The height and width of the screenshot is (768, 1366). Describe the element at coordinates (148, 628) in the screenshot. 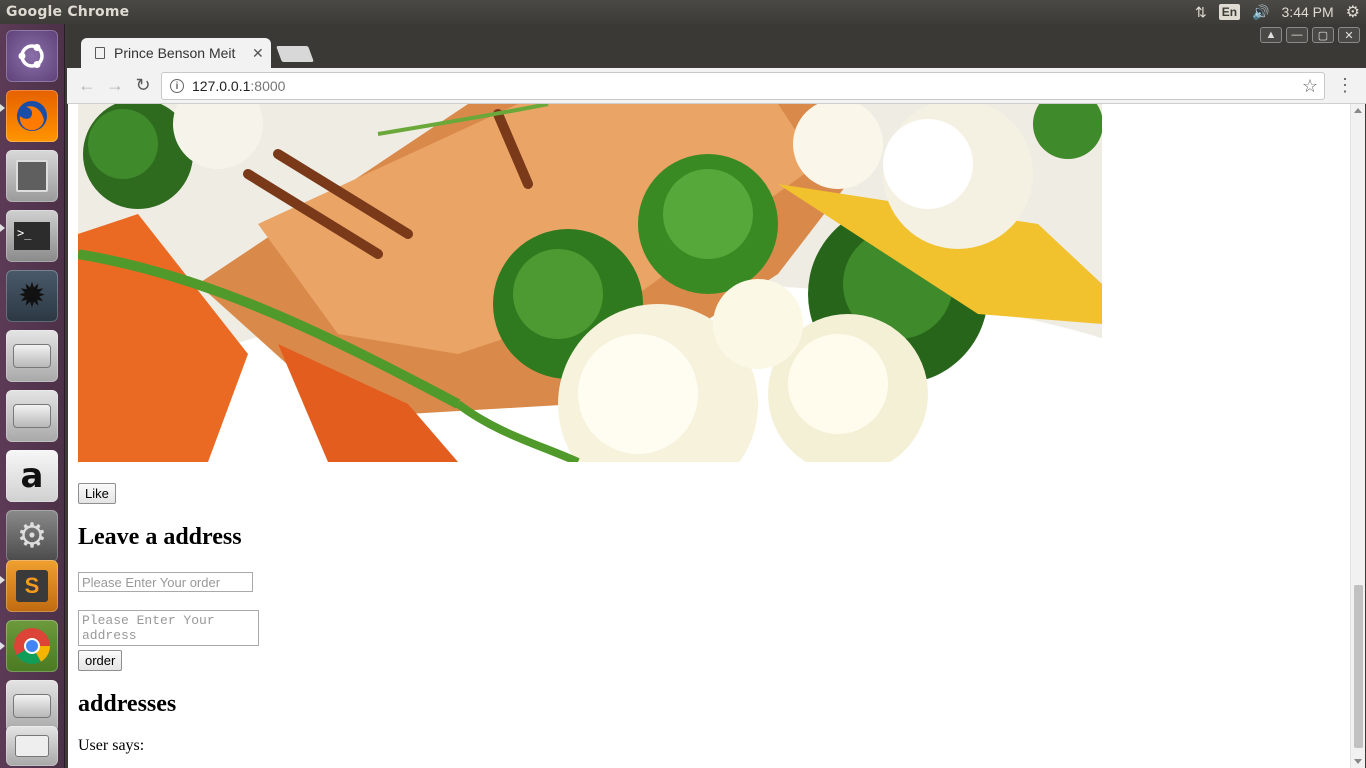

I see `address-textarea-placeholder: Please Enter Your address` at that location.